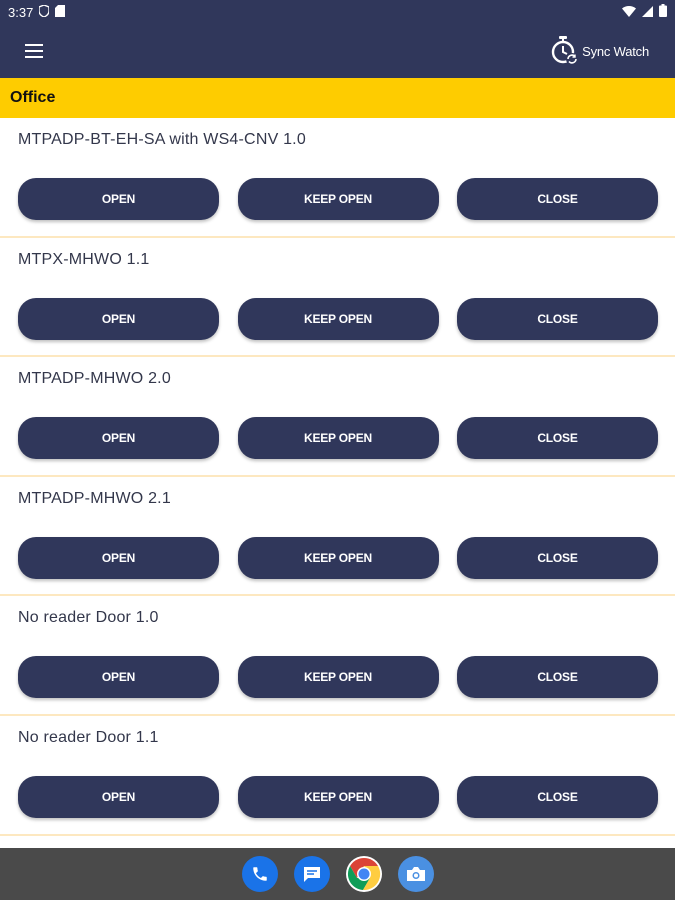 The width and height of the screenshot is (675, 900). I want to click on shield-icon, so click(44, 11).